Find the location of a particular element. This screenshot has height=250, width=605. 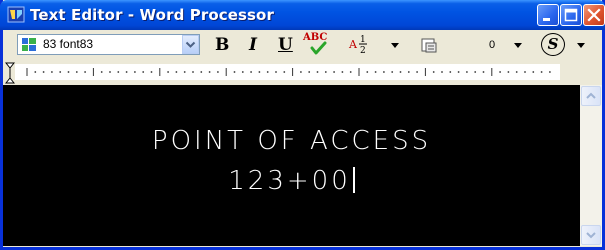

title-bar: Text Editor - Word Processor is located at coordinates (302, 15).